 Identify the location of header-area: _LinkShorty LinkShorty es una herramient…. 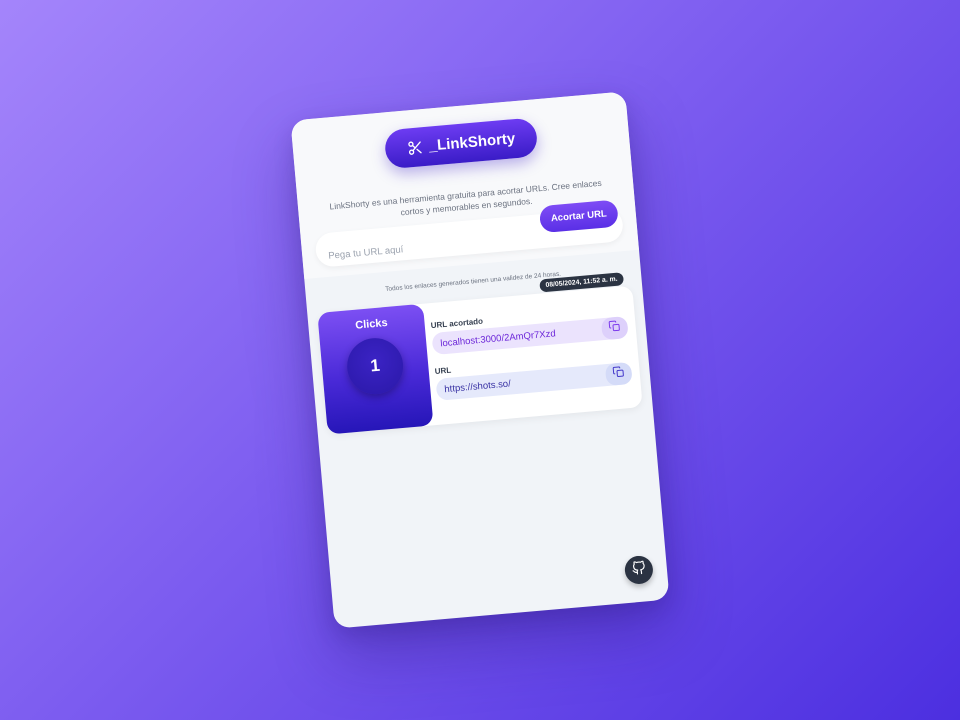
(464, 185).